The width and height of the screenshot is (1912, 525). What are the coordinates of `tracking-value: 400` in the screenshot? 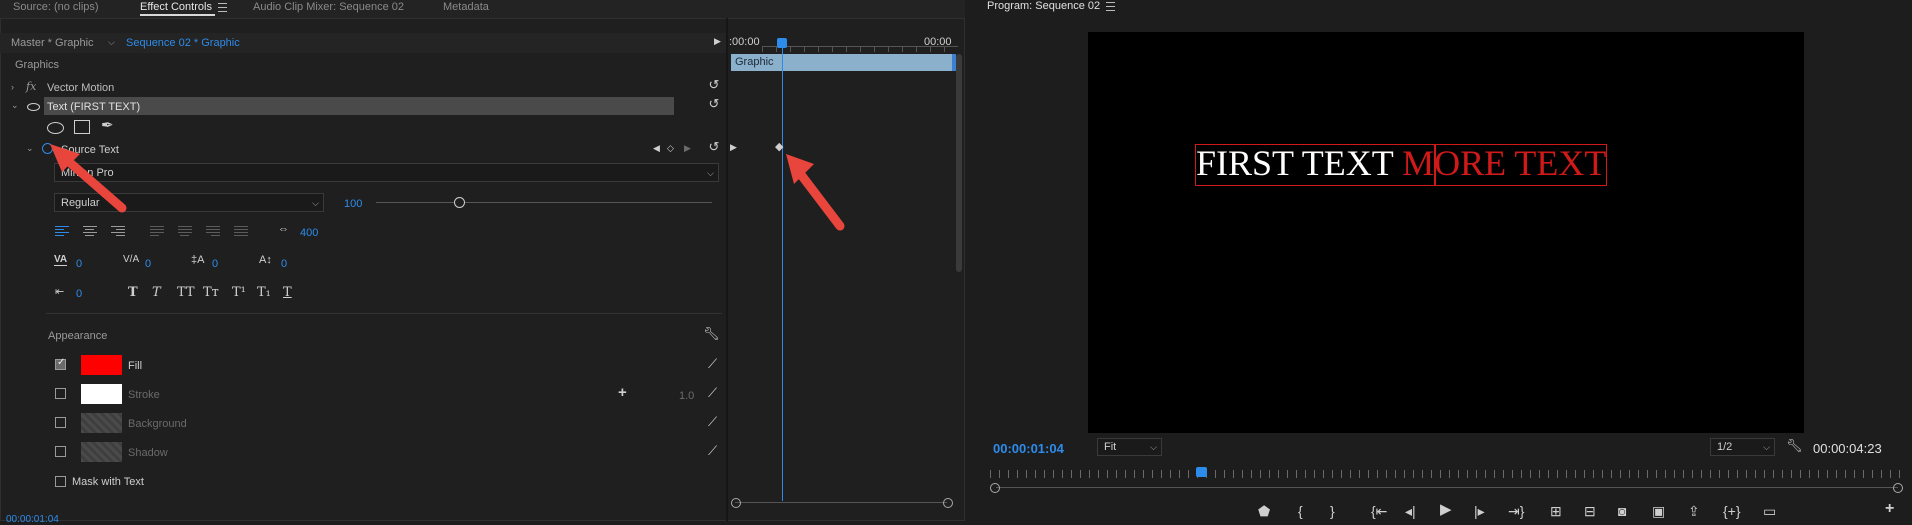 It's located at (309, 233).